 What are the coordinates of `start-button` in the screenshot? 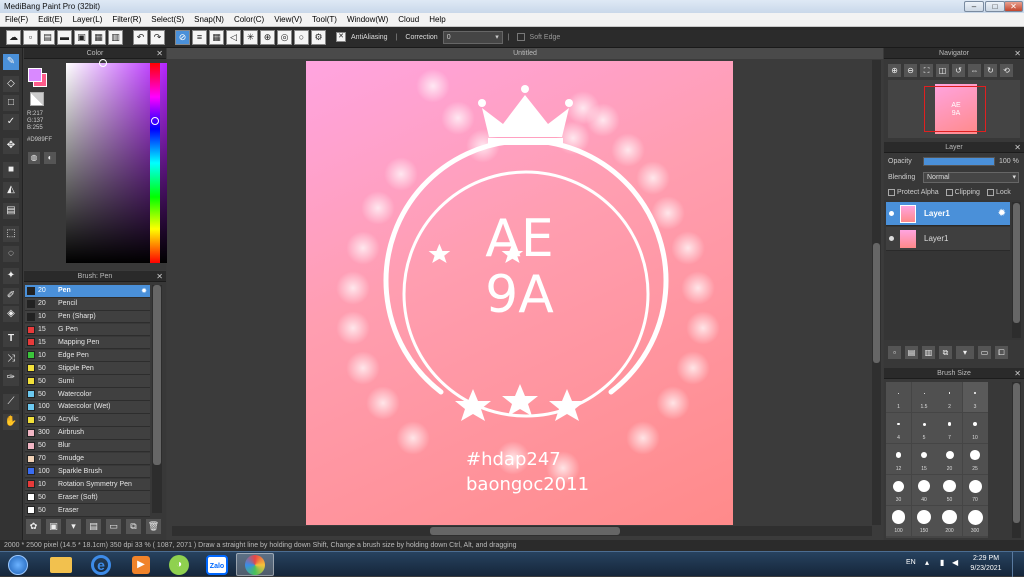 It's located at (18, 564).